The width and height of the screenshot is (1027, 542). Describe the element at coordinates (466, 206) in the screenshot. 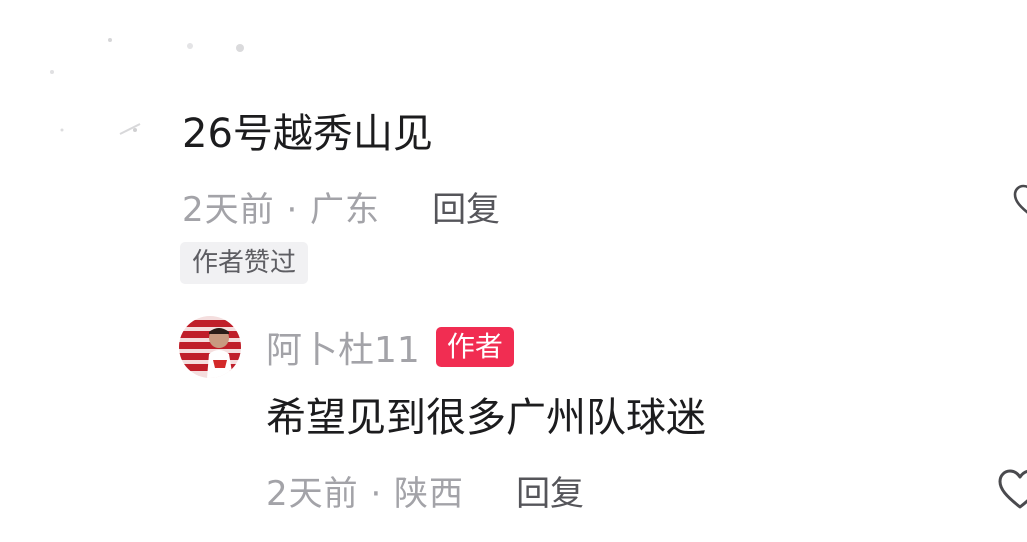

I see `comment-reply-button: 回复` at that location.